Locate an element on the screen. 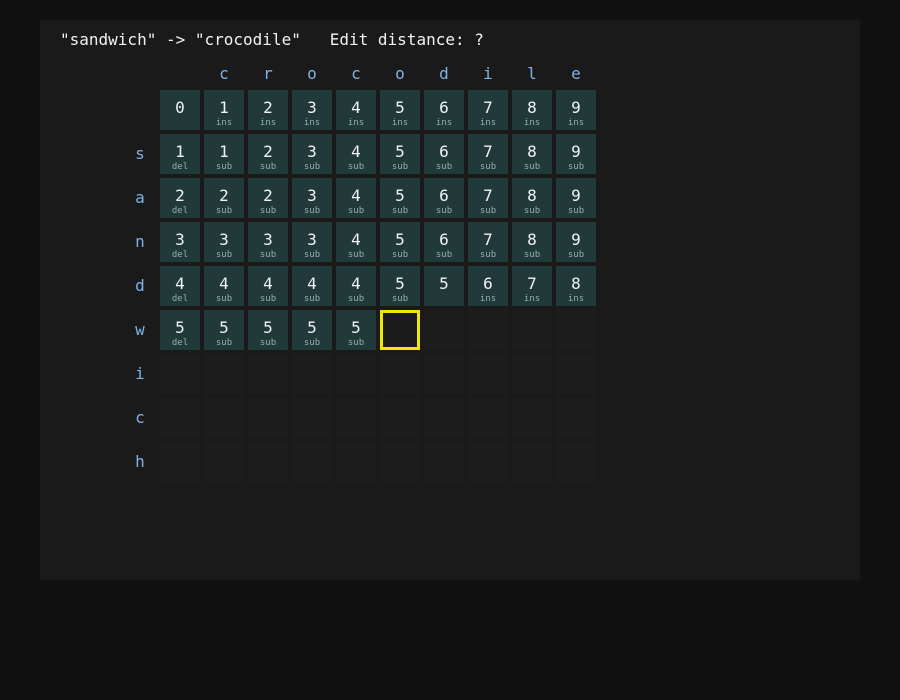 The height and width of the screenshot is (700, 900). current-cell is located at coordinates (400, 330).